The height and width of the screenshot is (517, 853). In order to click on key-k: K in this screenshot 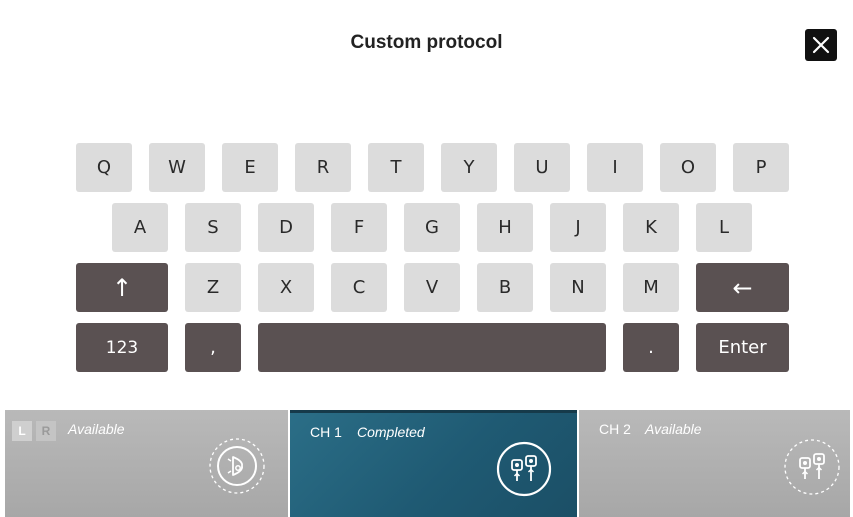, I will do `click(651, 227)`.